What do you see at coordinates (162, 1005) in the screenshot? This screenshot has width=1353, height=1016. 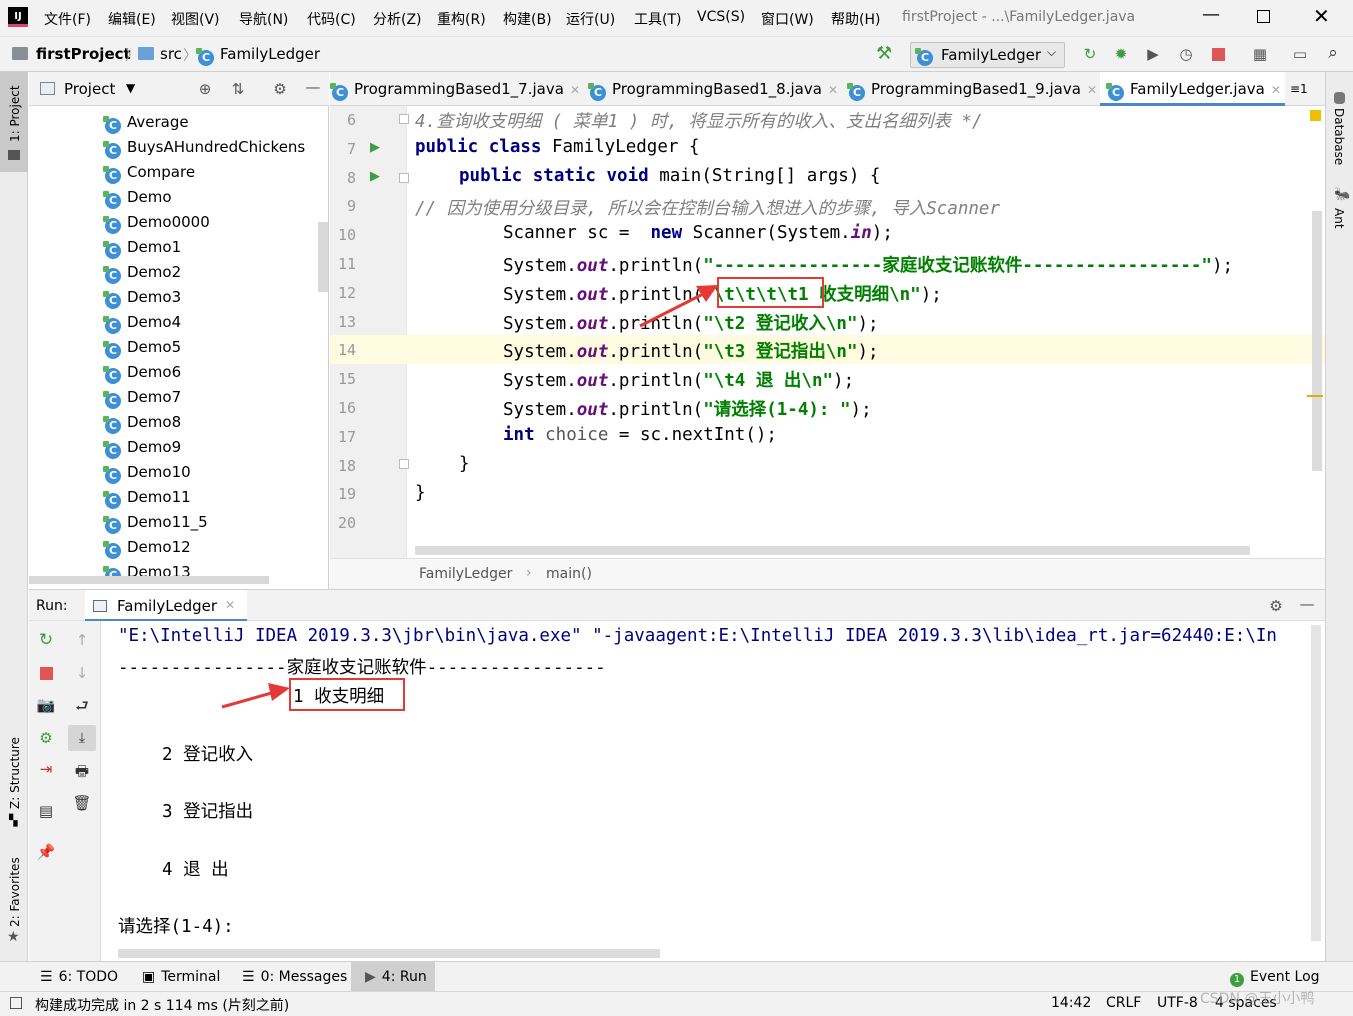 I see `status-message: 构建成功完成 in 2 s 114 ms (片刻之前)` at bounding box center [162, 1005].